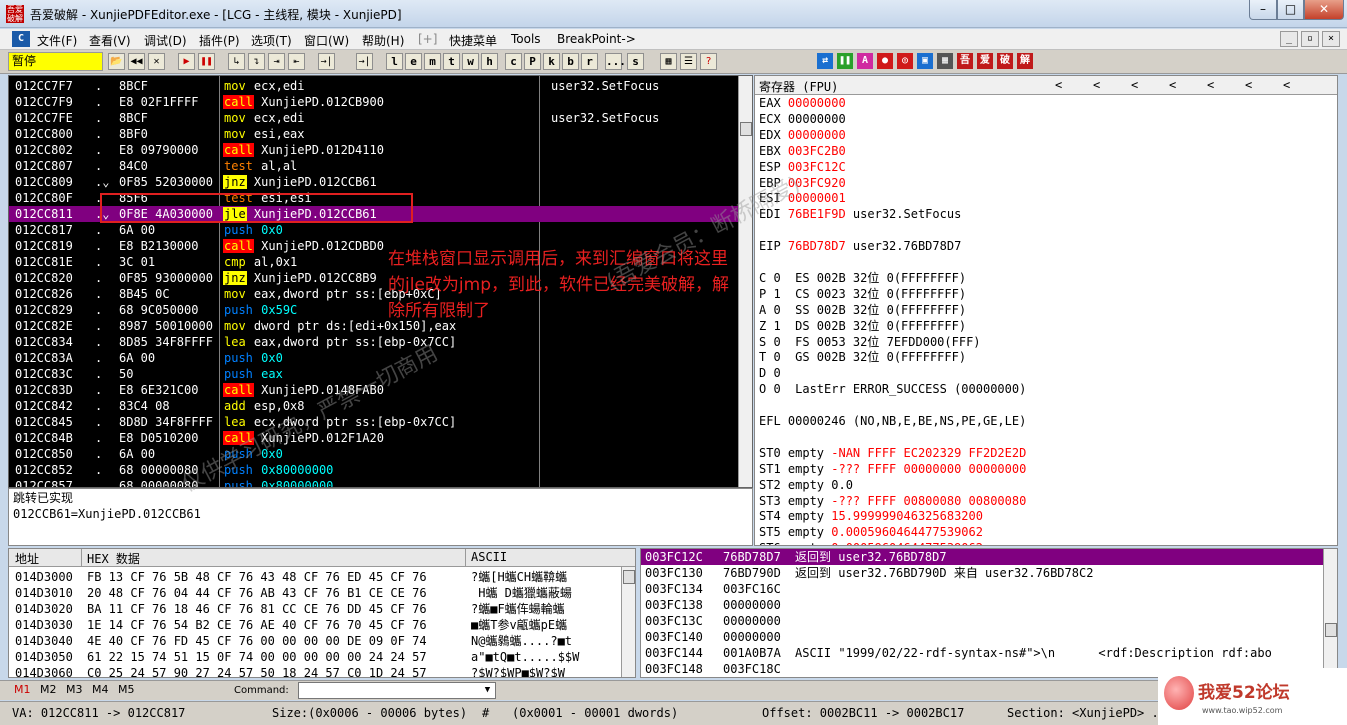 Image resolution: width=1347 pixels, height=725 pixels. I want to click on help-icon: ?, so click(708, 61).